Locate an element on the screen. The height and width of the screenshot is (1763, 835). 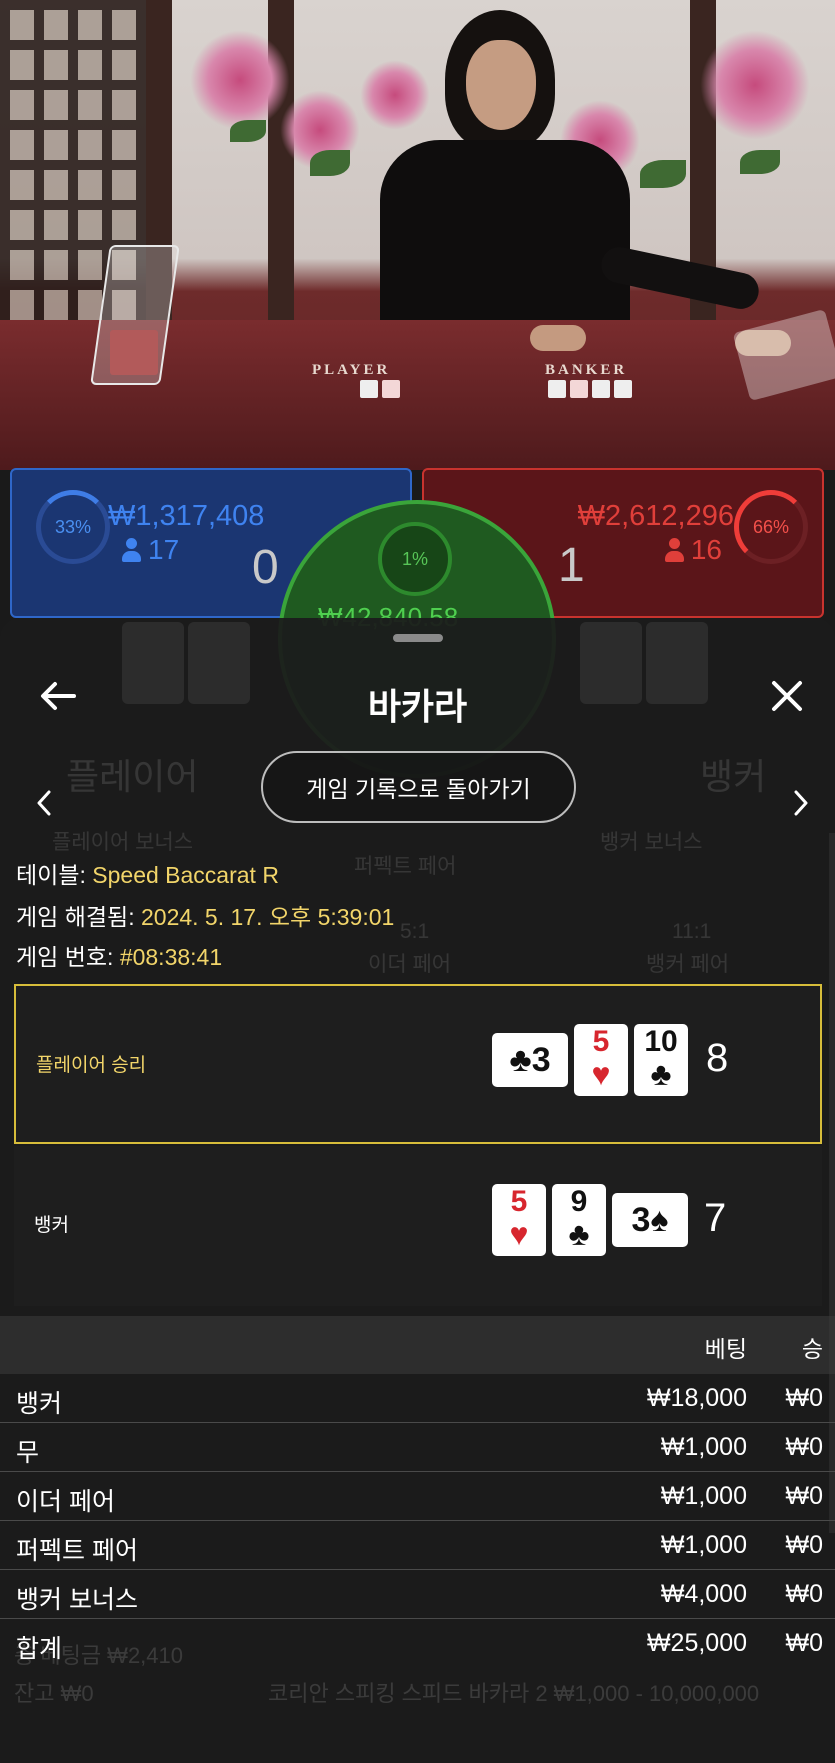
bet-row: 뱅커 ₩18,000 ₩0 is located at coordinates (417, 1398).